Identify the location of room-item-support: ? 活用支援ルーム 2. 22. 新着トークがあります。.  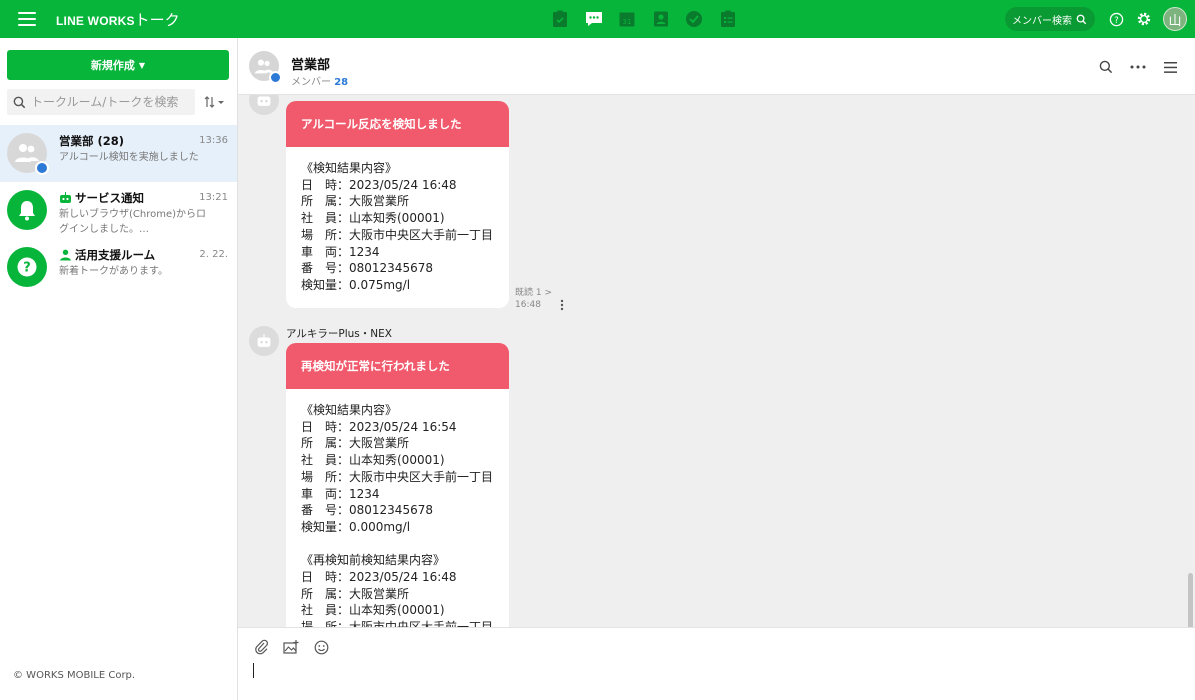
(118, 267).